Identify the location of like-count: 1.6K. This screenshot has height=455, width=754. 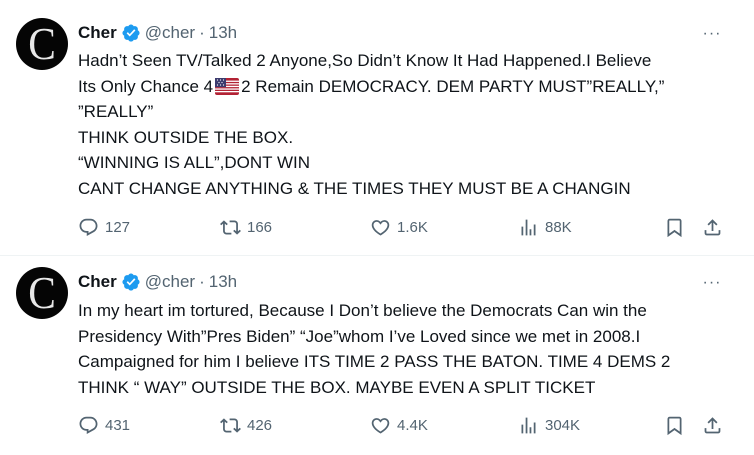
(412, 227).